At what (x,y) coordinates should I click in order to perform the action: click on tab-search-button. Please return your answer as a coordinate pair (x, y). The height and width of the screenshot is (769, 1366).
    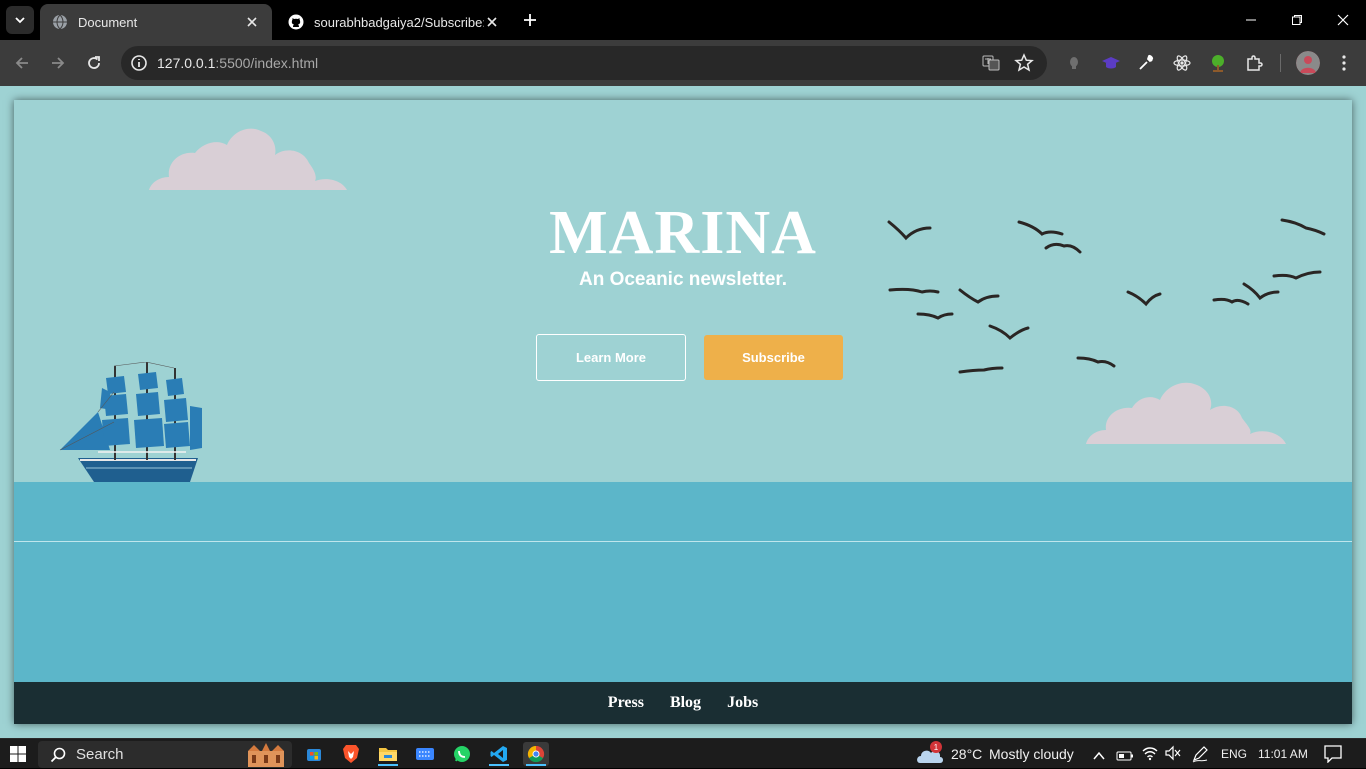
    Looking at the image, I should click on (20, 20).